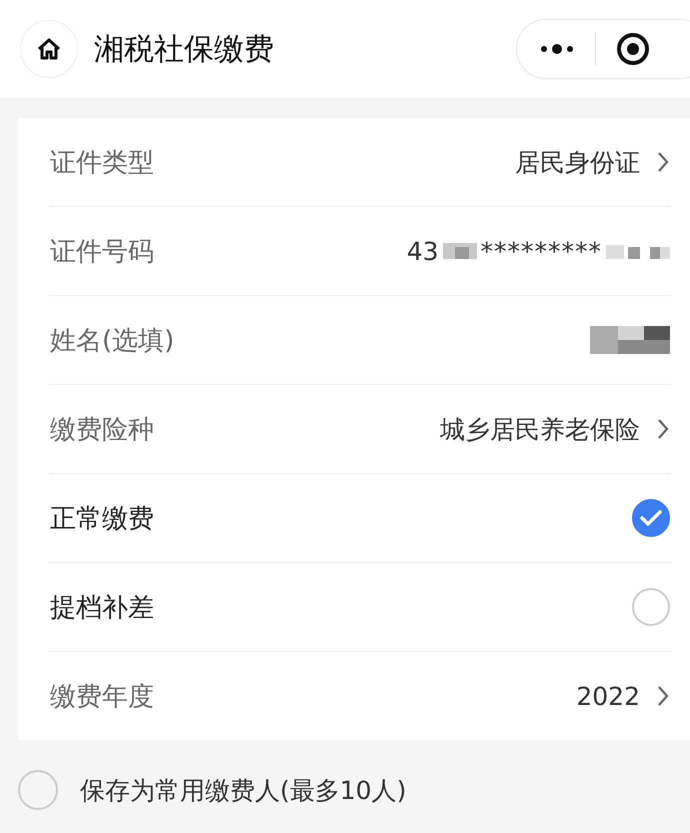  What do you see at coordinates (102, 163) in the screenshot?
I see `field-label: 证件类型` at bounding box center [102, 163].